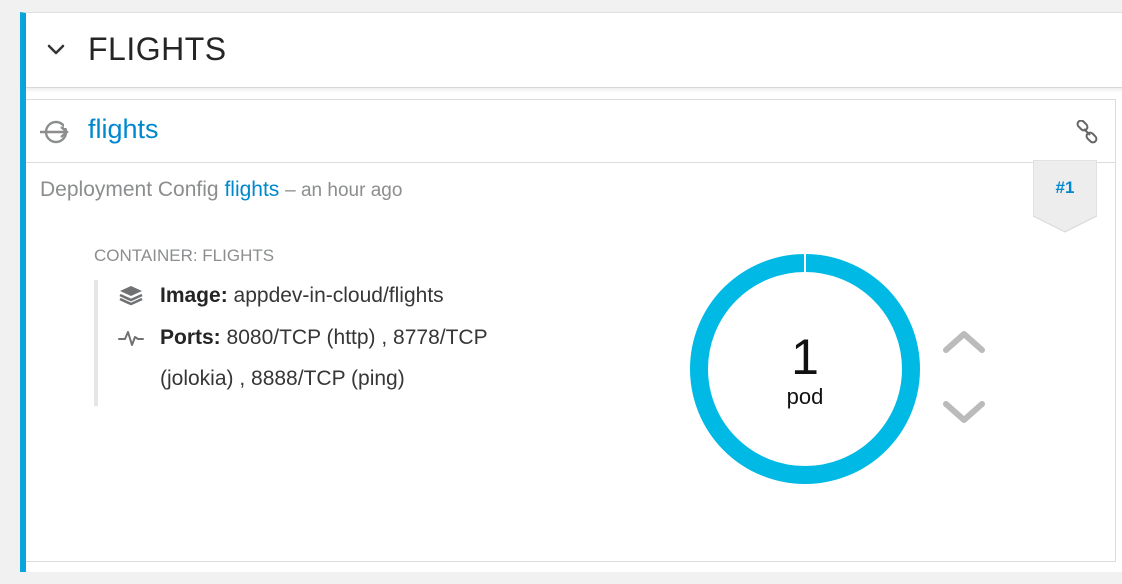 This screenshot has height=584, width=1122. What do you see at coordinates (123, 129) in the screenshot?
I see `service-name-link: flights` at bounding box center [123, 129].